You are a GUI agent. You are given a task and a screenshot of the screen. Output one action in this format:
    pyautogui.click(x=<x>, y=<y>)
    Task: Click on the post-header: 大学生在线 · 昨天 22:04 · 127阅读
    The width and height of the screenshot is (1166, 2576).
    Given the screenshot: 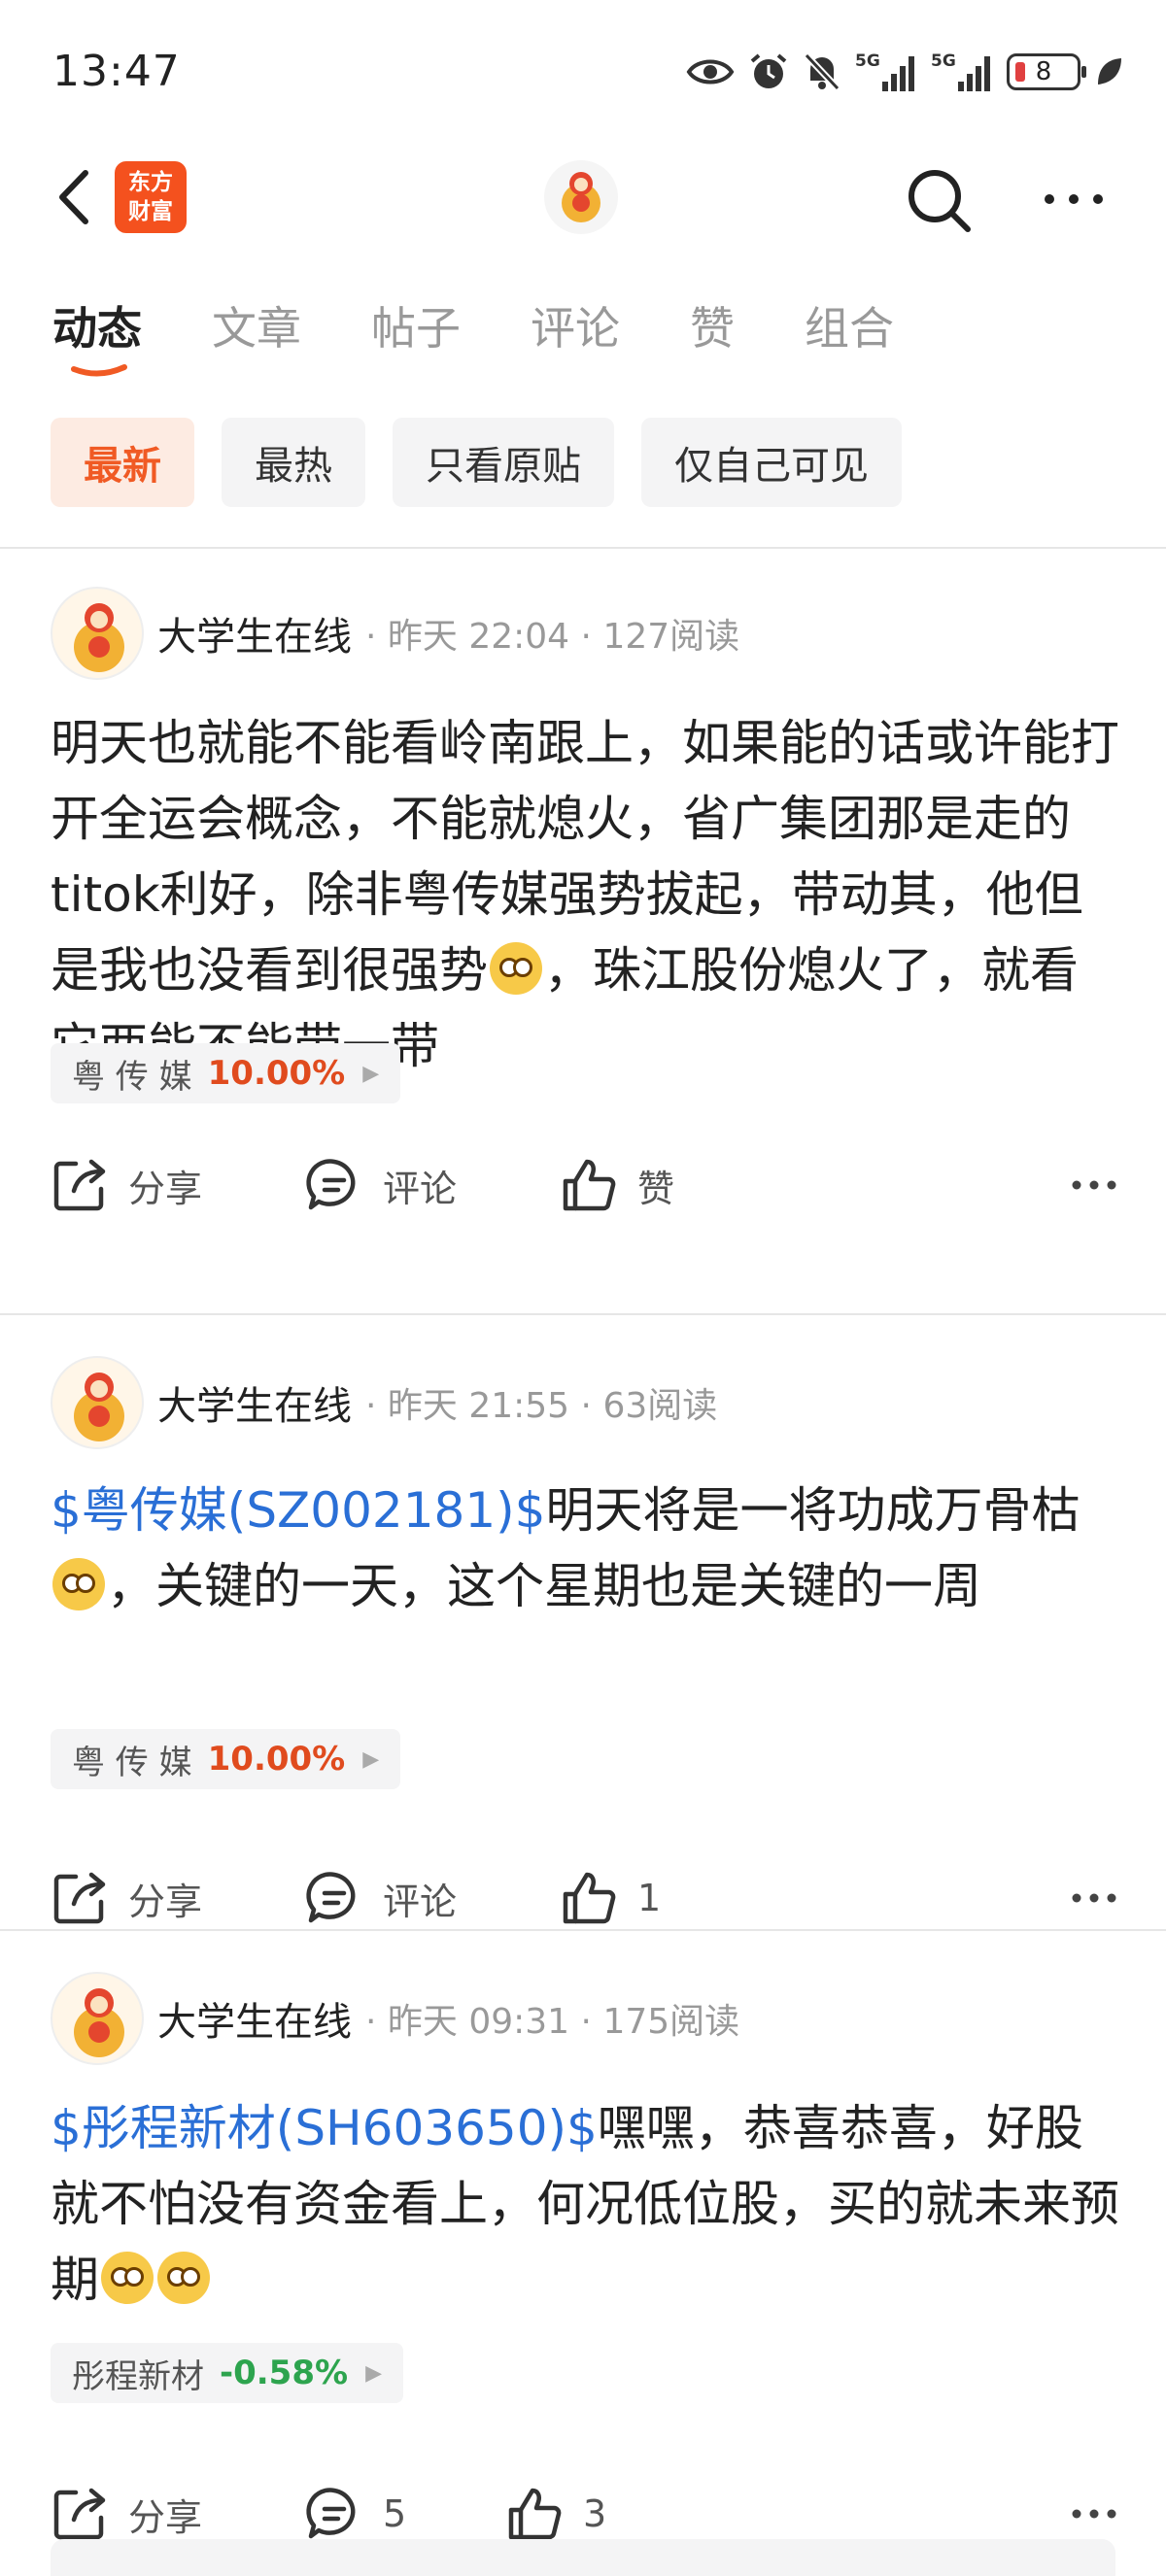 What is the action you would take?
    pyautogui.click(x=395, y=633)
    